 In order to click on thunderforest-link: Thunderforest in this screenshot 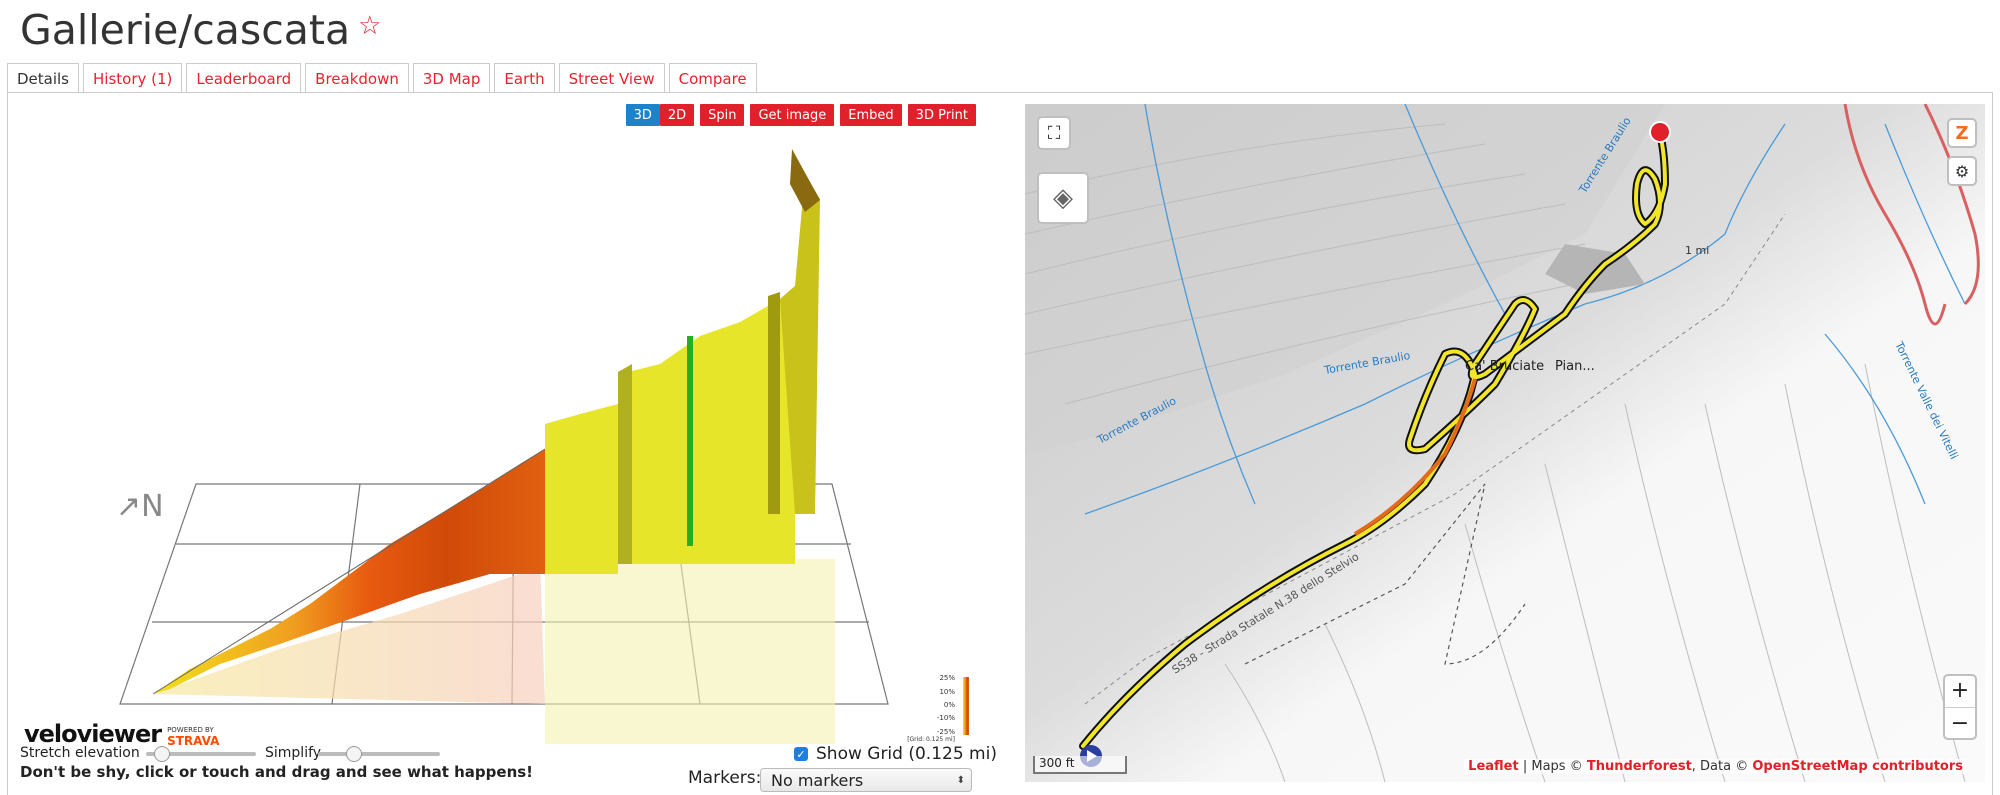, I will do `click(1639, 766)`.